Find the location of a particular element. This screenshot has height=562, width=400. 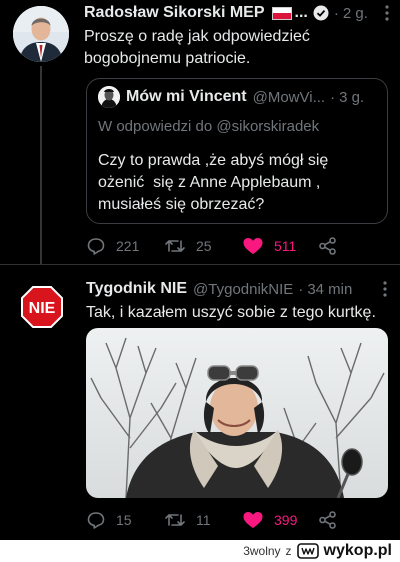

tweet2-author-name: Tygodnik NIE is located at coordinates (136, 289).